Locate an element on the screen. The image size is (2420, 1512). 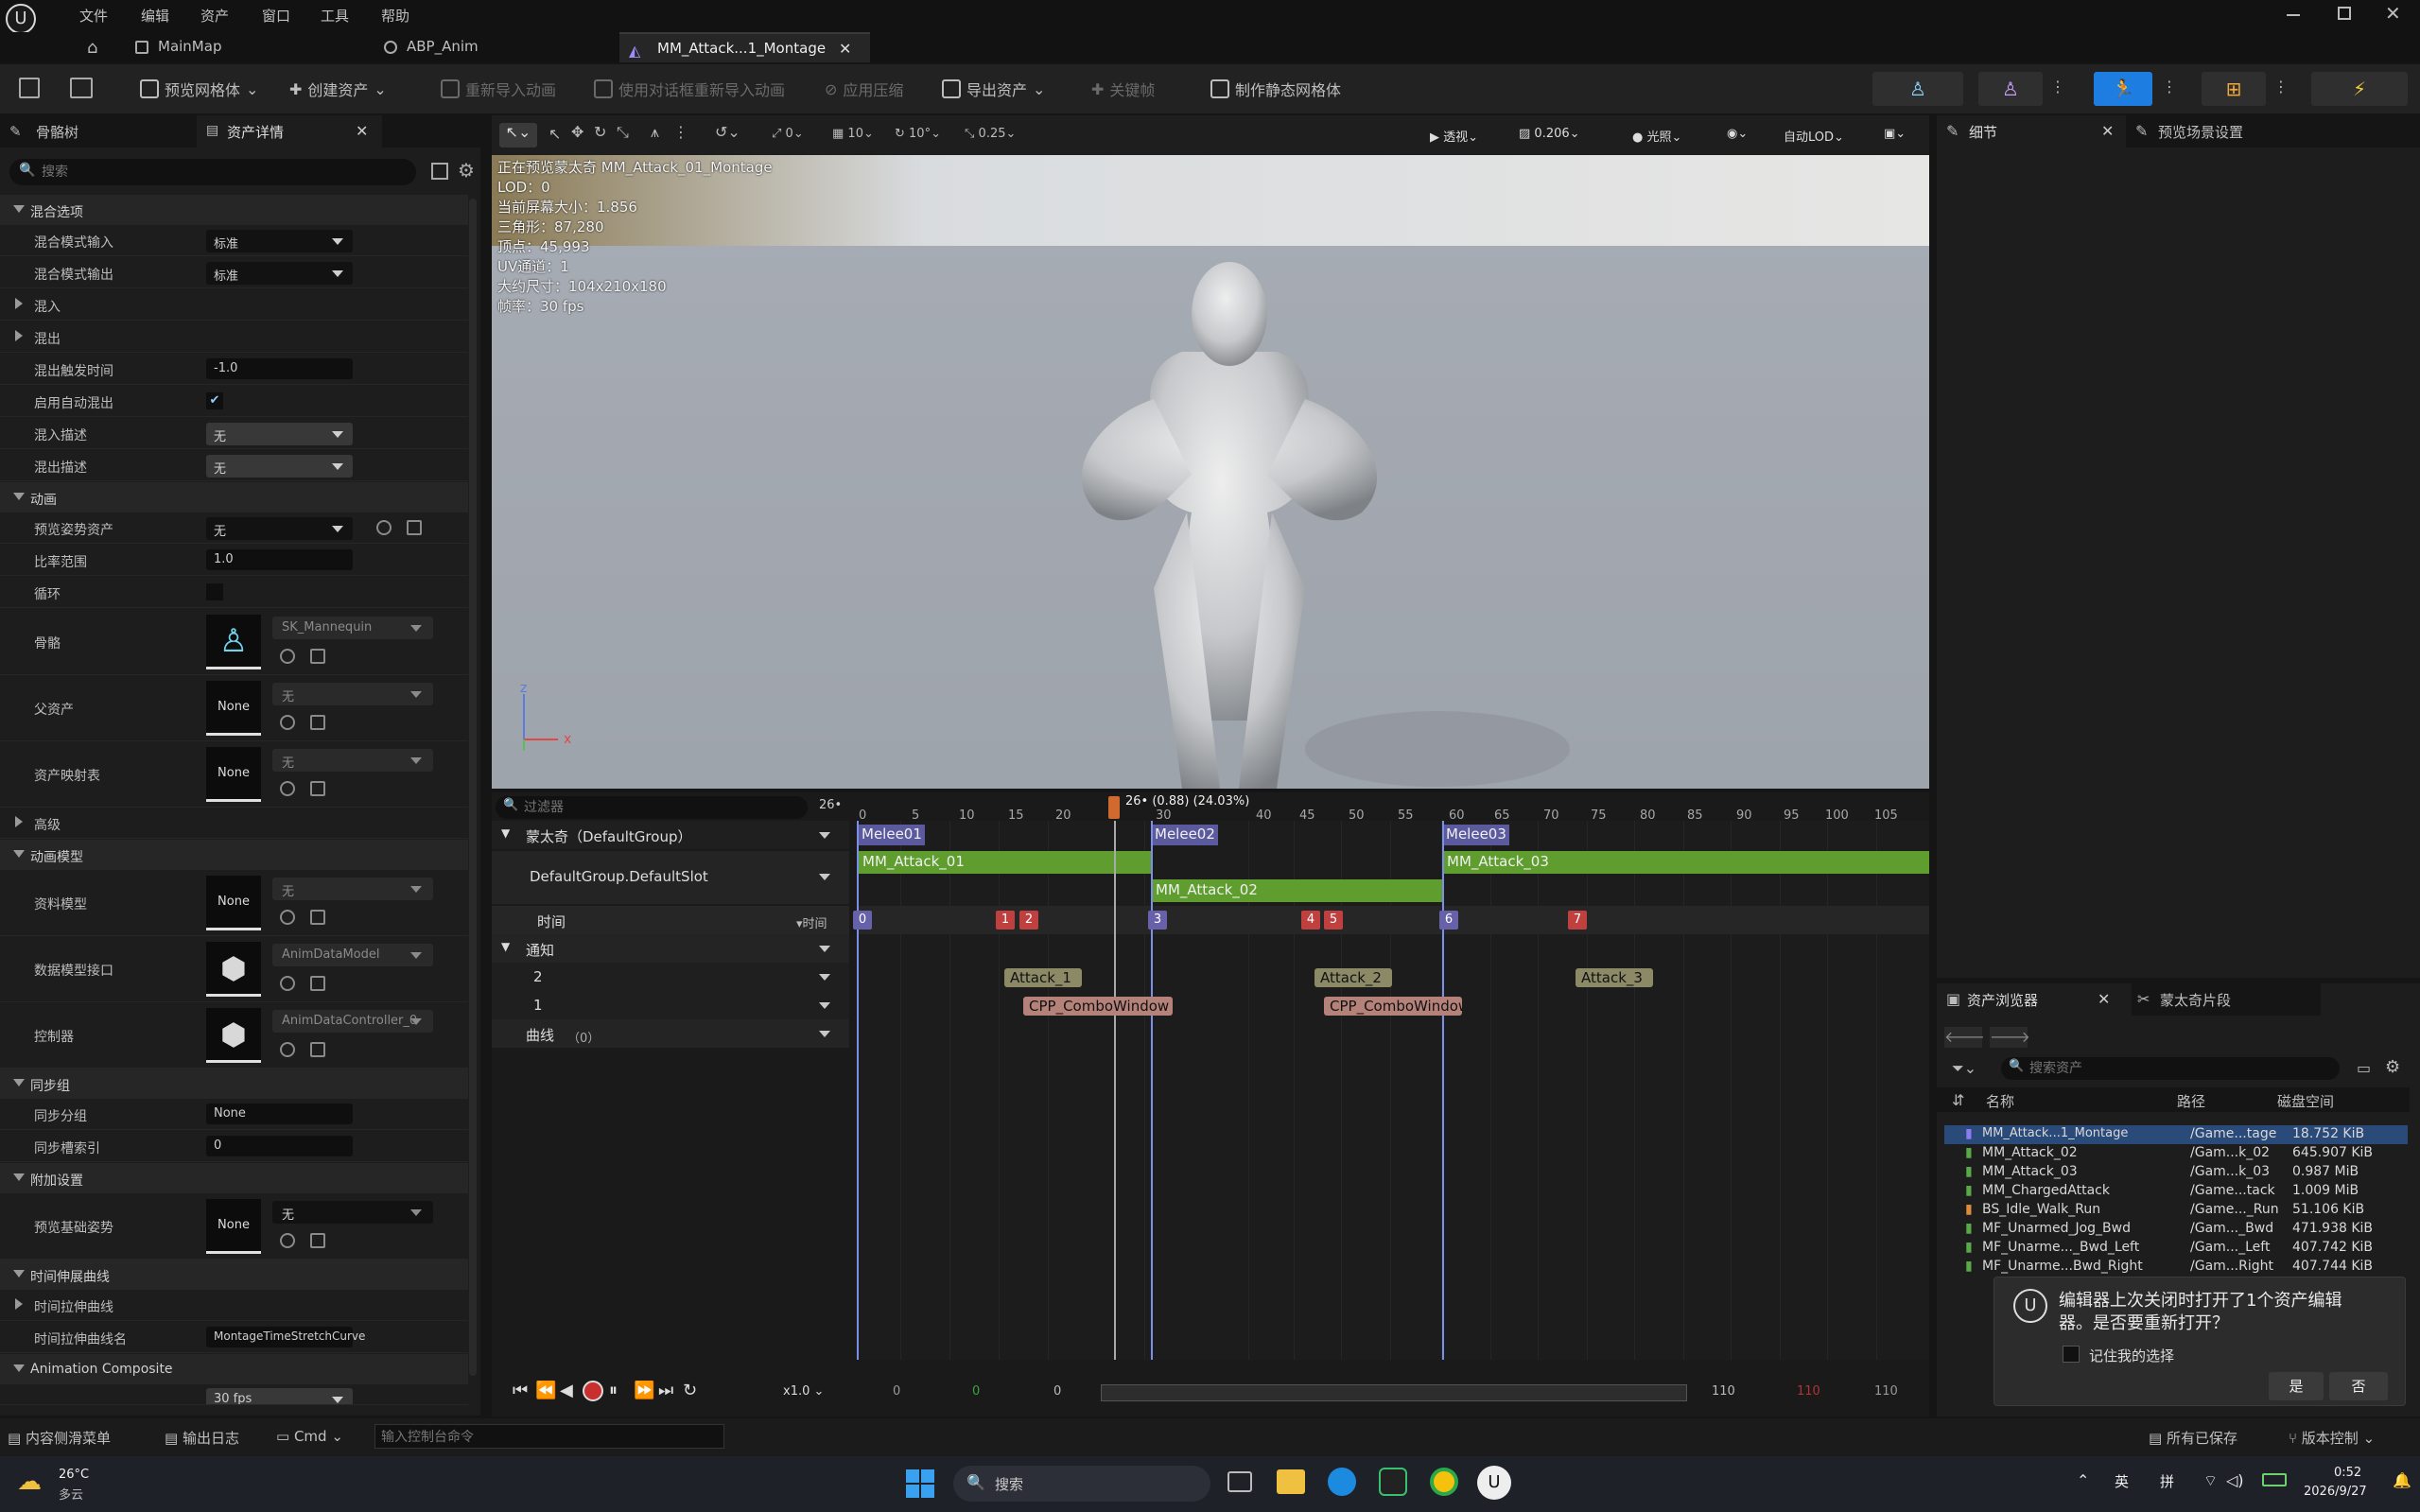
asset-map-thumbnail: None is located at coordinates (233, 774).